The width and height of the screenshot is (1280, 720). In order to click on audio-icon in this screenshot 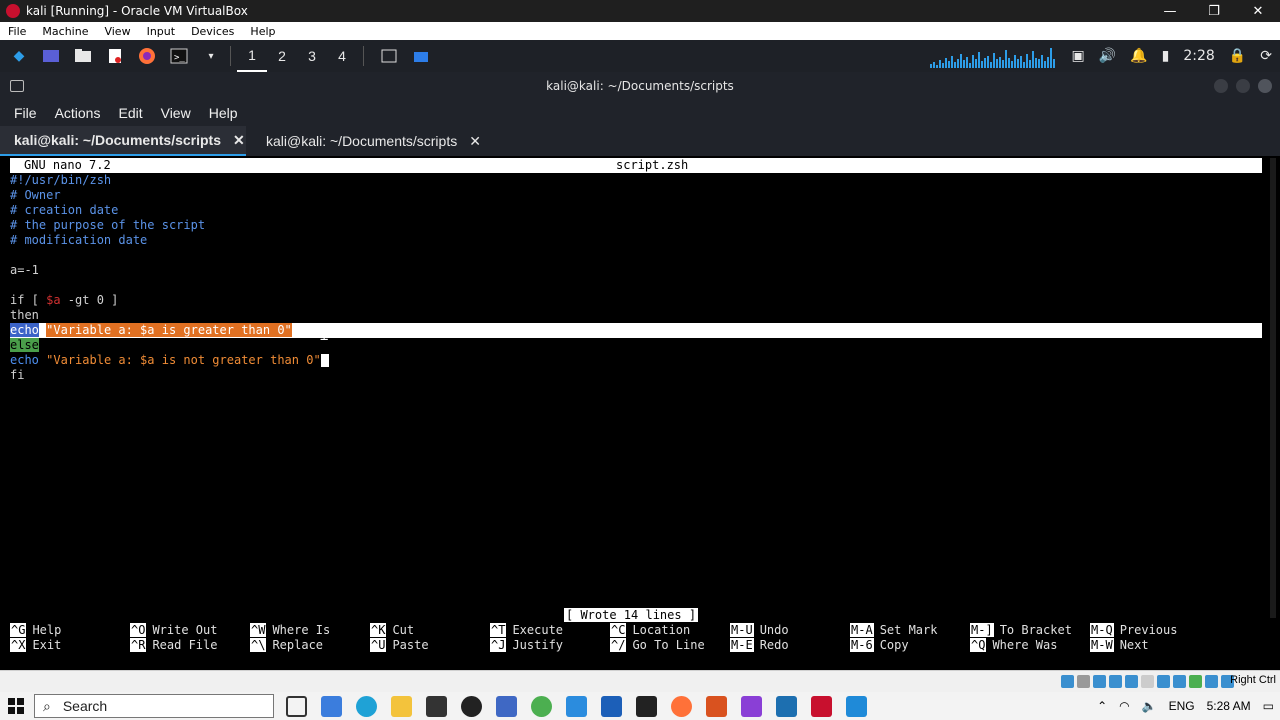, I will do `click(1099, 681)`.